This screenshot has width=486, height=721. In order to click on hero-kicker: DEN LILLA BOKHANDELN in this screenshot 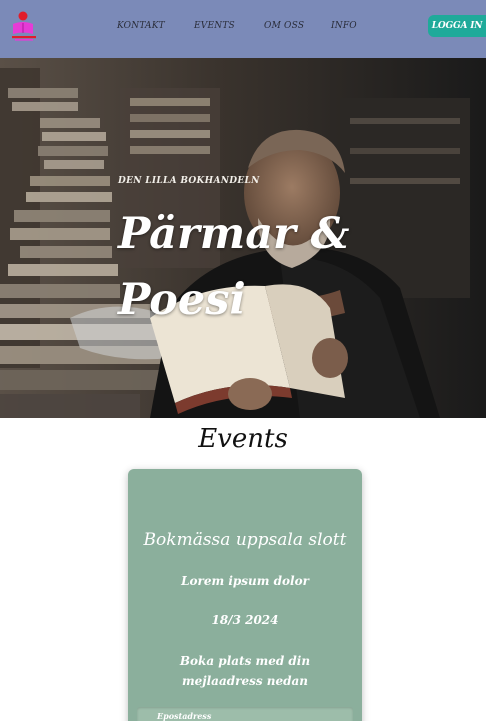, I will do `click(189, 181)`.